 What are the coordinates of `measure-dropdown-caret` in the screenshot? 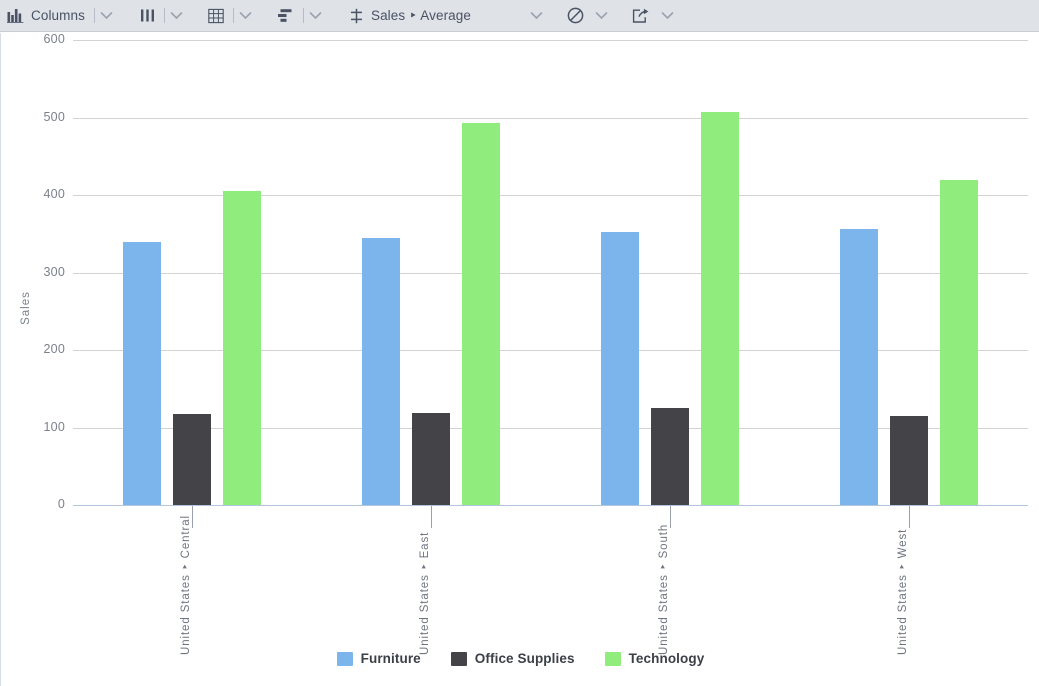 It's located at (536, 16).